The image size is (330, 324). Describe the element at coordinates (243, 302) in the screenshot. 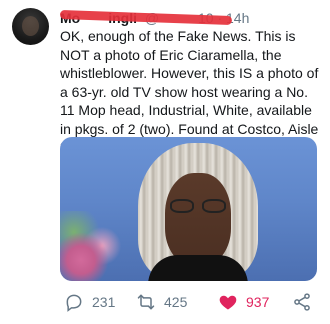

I see `like-button: 937` at that location.